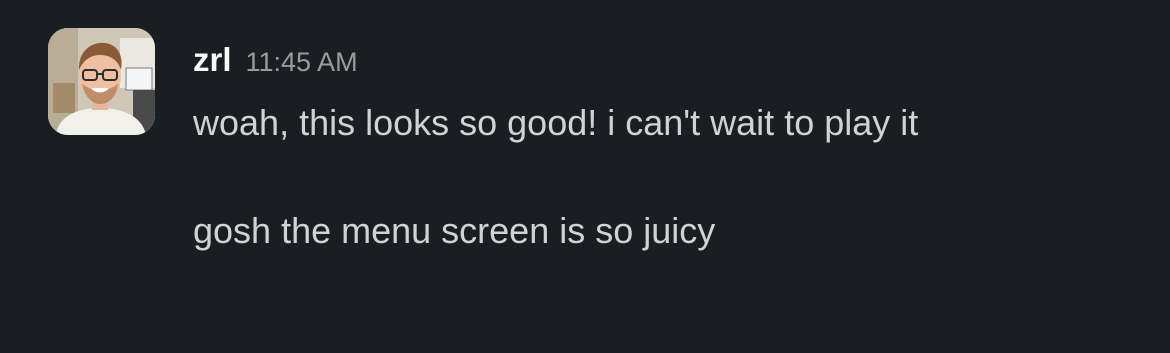 This screenshot has width=1170, height=353. I want to click on user-photo-icon, so click(101, 81).